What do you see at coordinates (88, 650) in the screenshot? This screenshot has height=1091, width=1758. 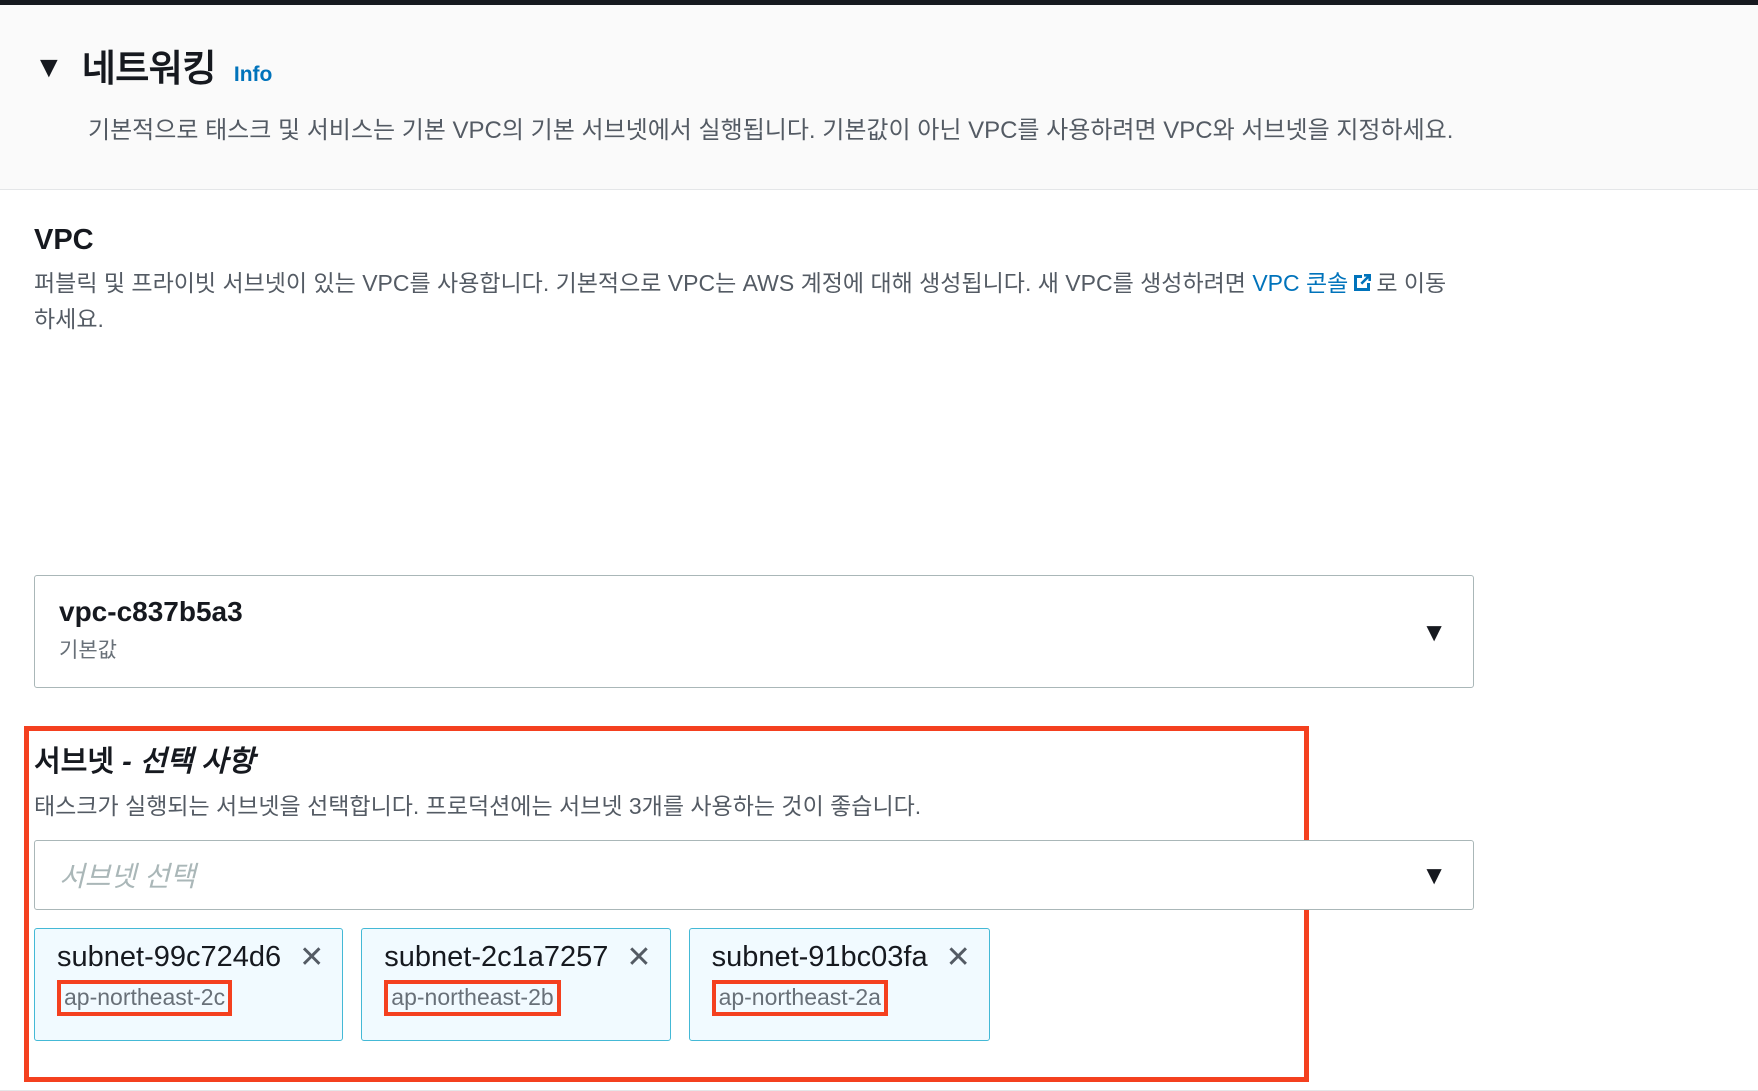 I see `vpc-selected-sublabel: 기본값` at bounding box center [88, 650].